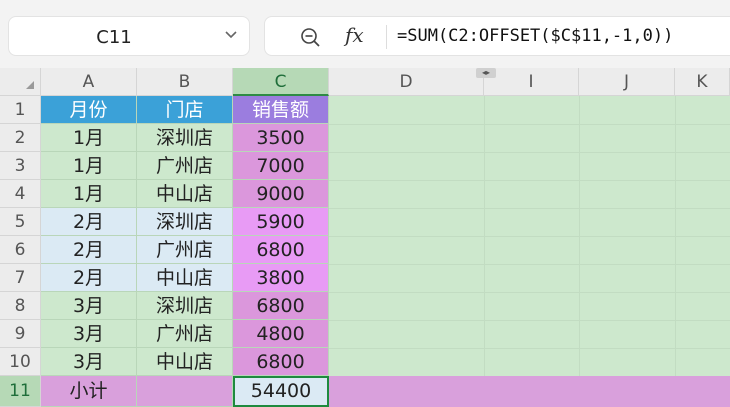 The image size is (730, 407). I want to click on name-box-value: C11, so click(114, 37).